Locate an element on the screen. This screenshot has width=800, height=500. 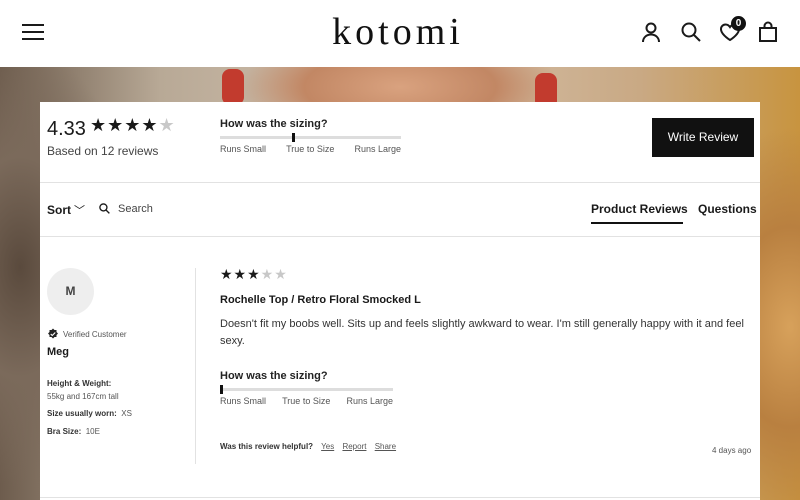
active-tab-underline is located at coordinates (637, 223).